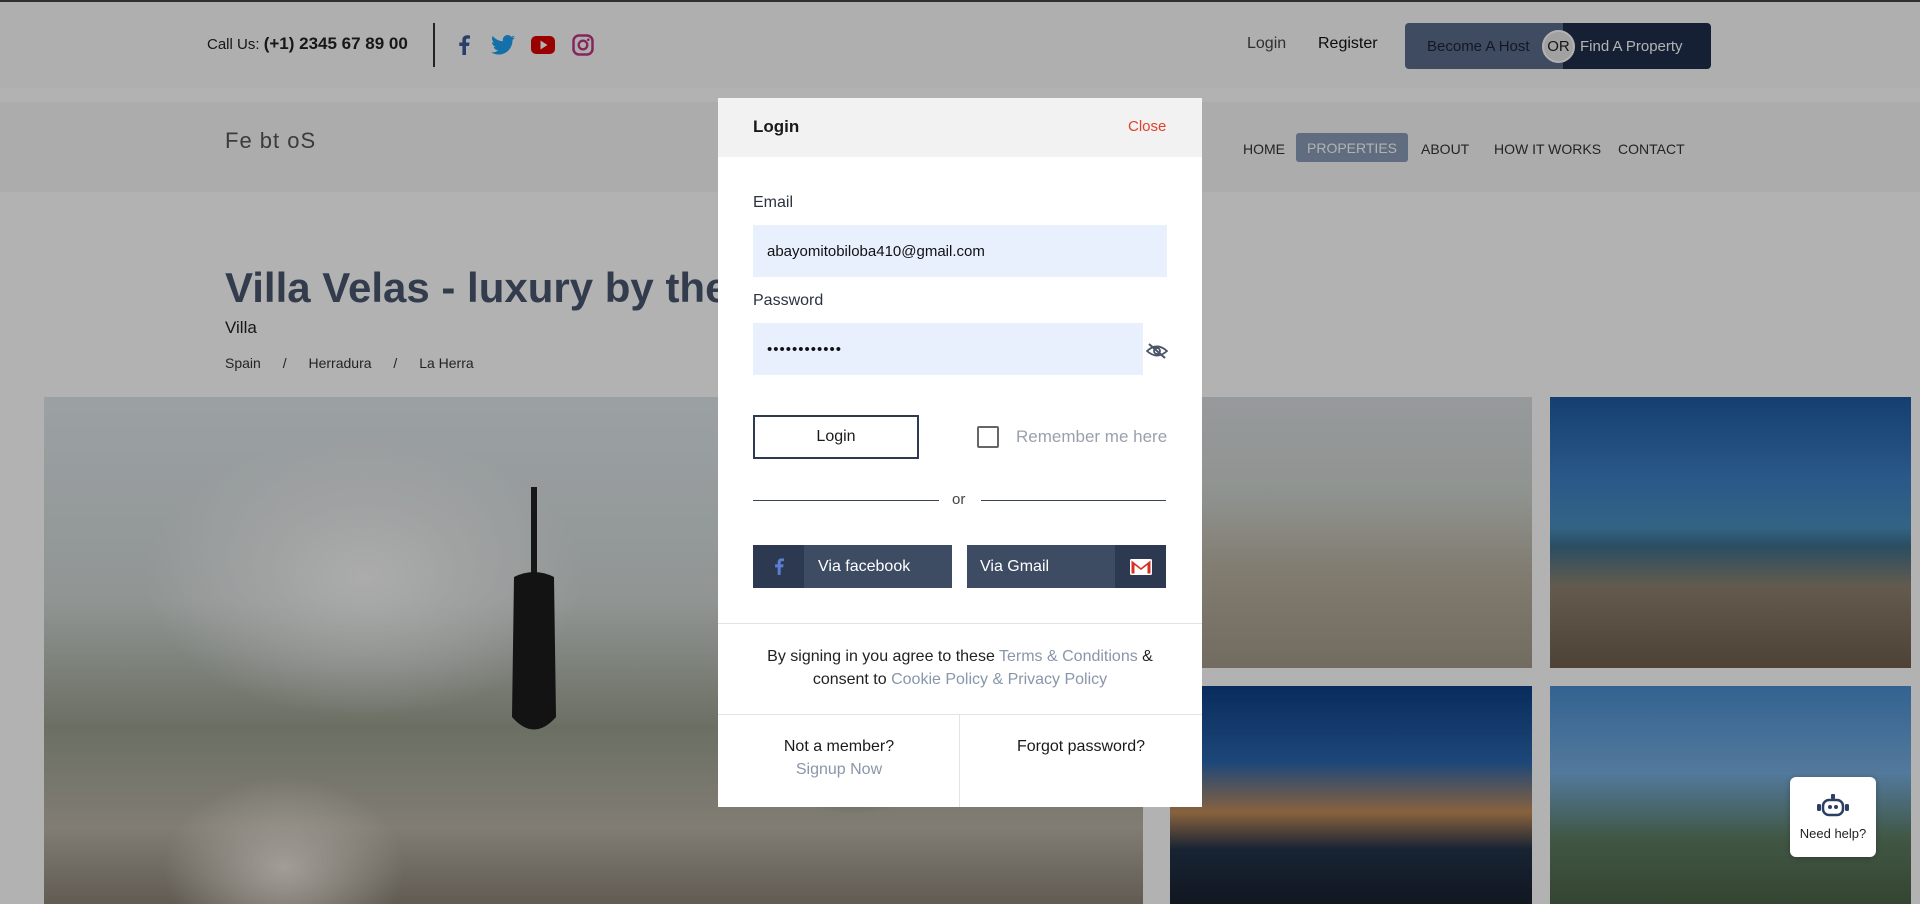 The height and width of the screenshot is (904, 1920). Describe the element at coordinates (776, 126) in the screenshot. I see `modal-title: Login` at that location.